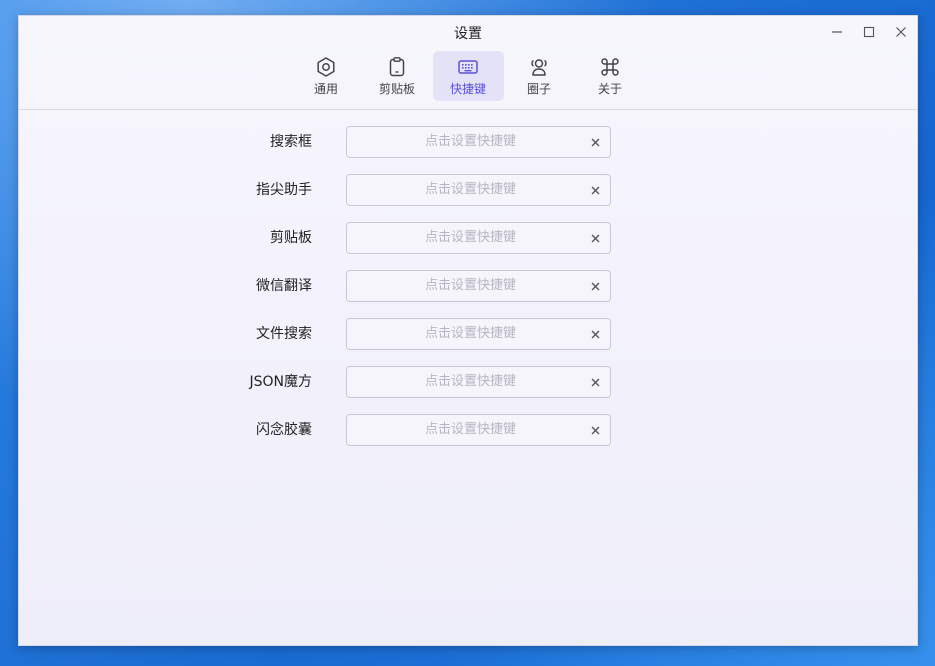 This screenshot has width=935, height=666. Describe the element at coordinates (610, 67) in the screenshot. I see `command-icon` at that location.